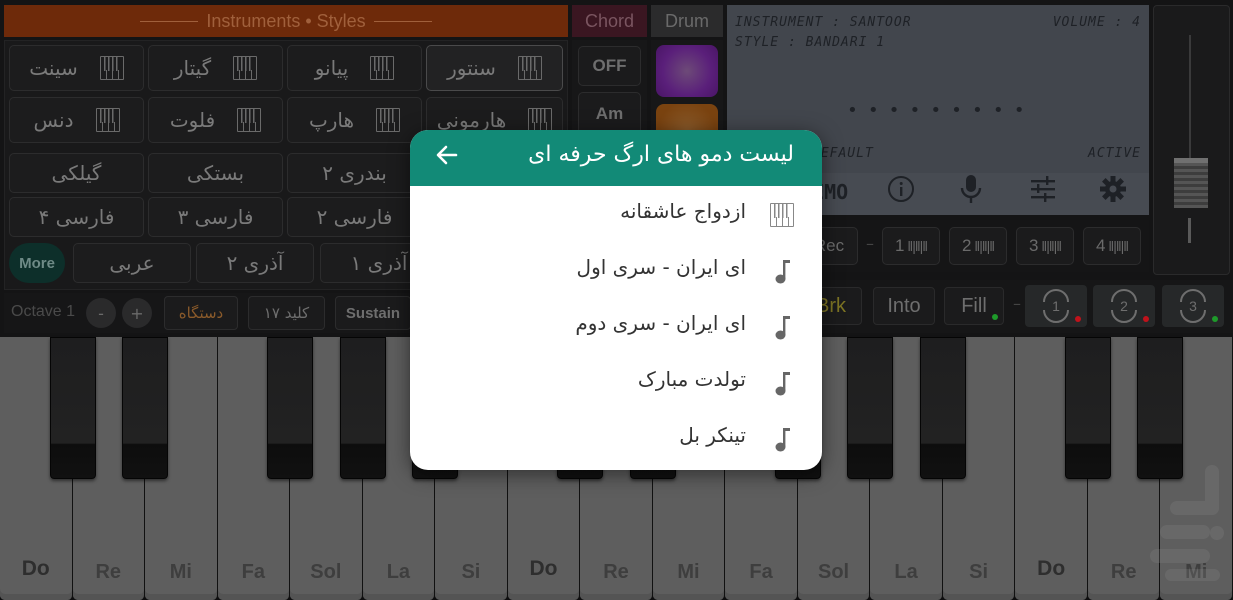  What do you see at coordinates (1033, 245) in the screenshot?
I see `track-number: 3` at bounding box center [1033, 245].